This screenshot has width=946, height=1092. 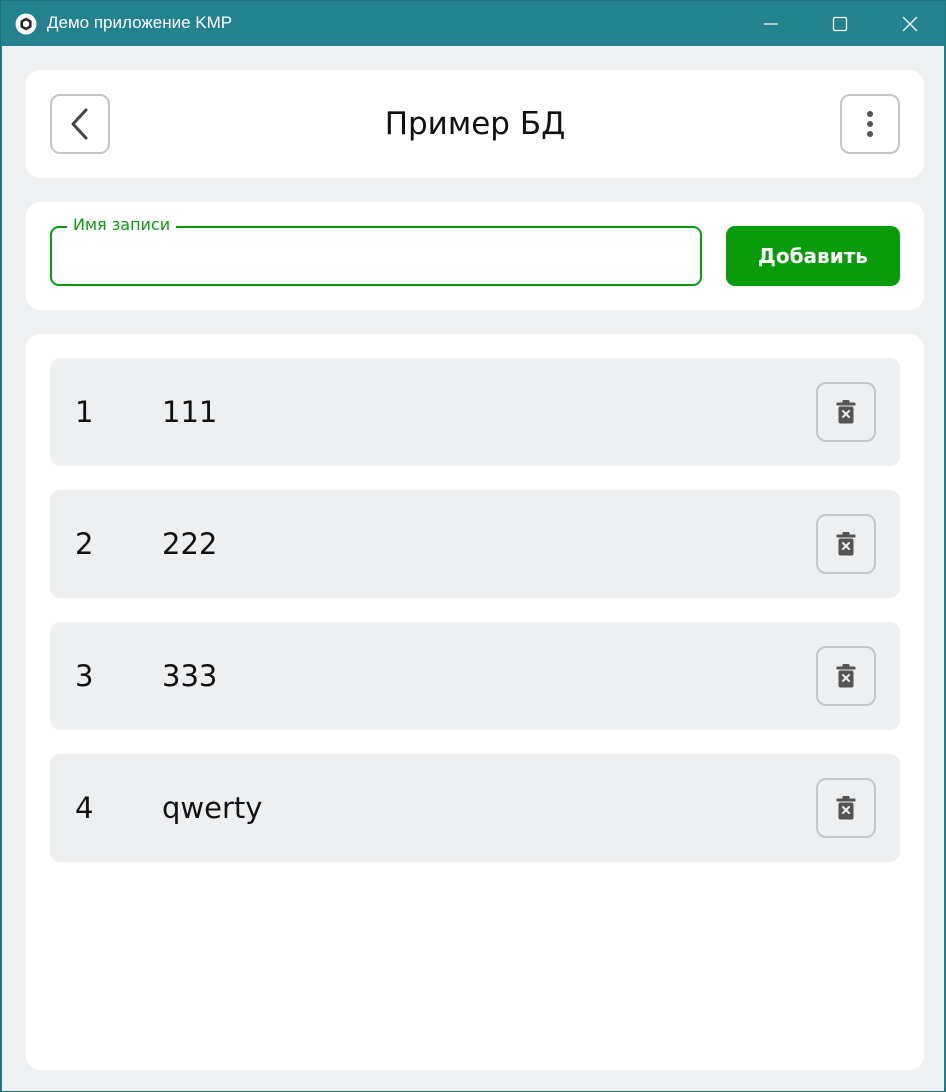 What do you see at coordinates (26, 24) in the screenshot?
I see `app-logo-icon` at bounding box center [26, 24].